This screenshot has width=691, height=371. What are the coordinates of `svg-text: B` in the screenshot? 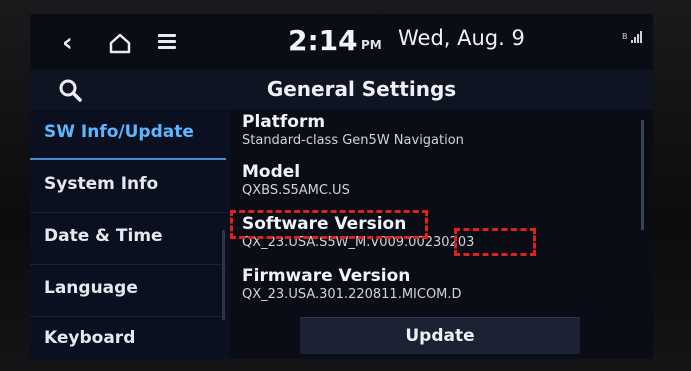 It's located at (625, 36).